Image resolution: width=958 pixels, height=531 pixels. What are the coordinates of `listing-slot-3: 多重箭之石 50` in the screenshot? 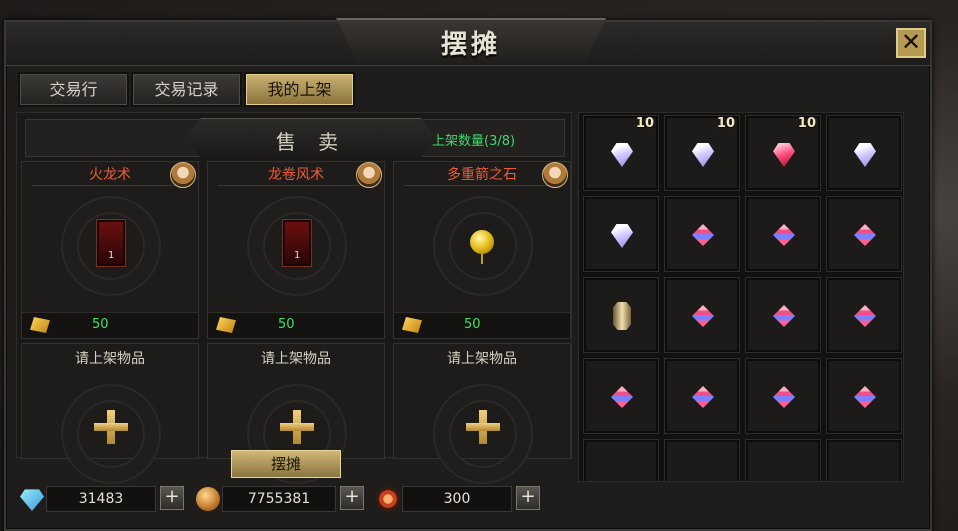 It's located at (482, 250).